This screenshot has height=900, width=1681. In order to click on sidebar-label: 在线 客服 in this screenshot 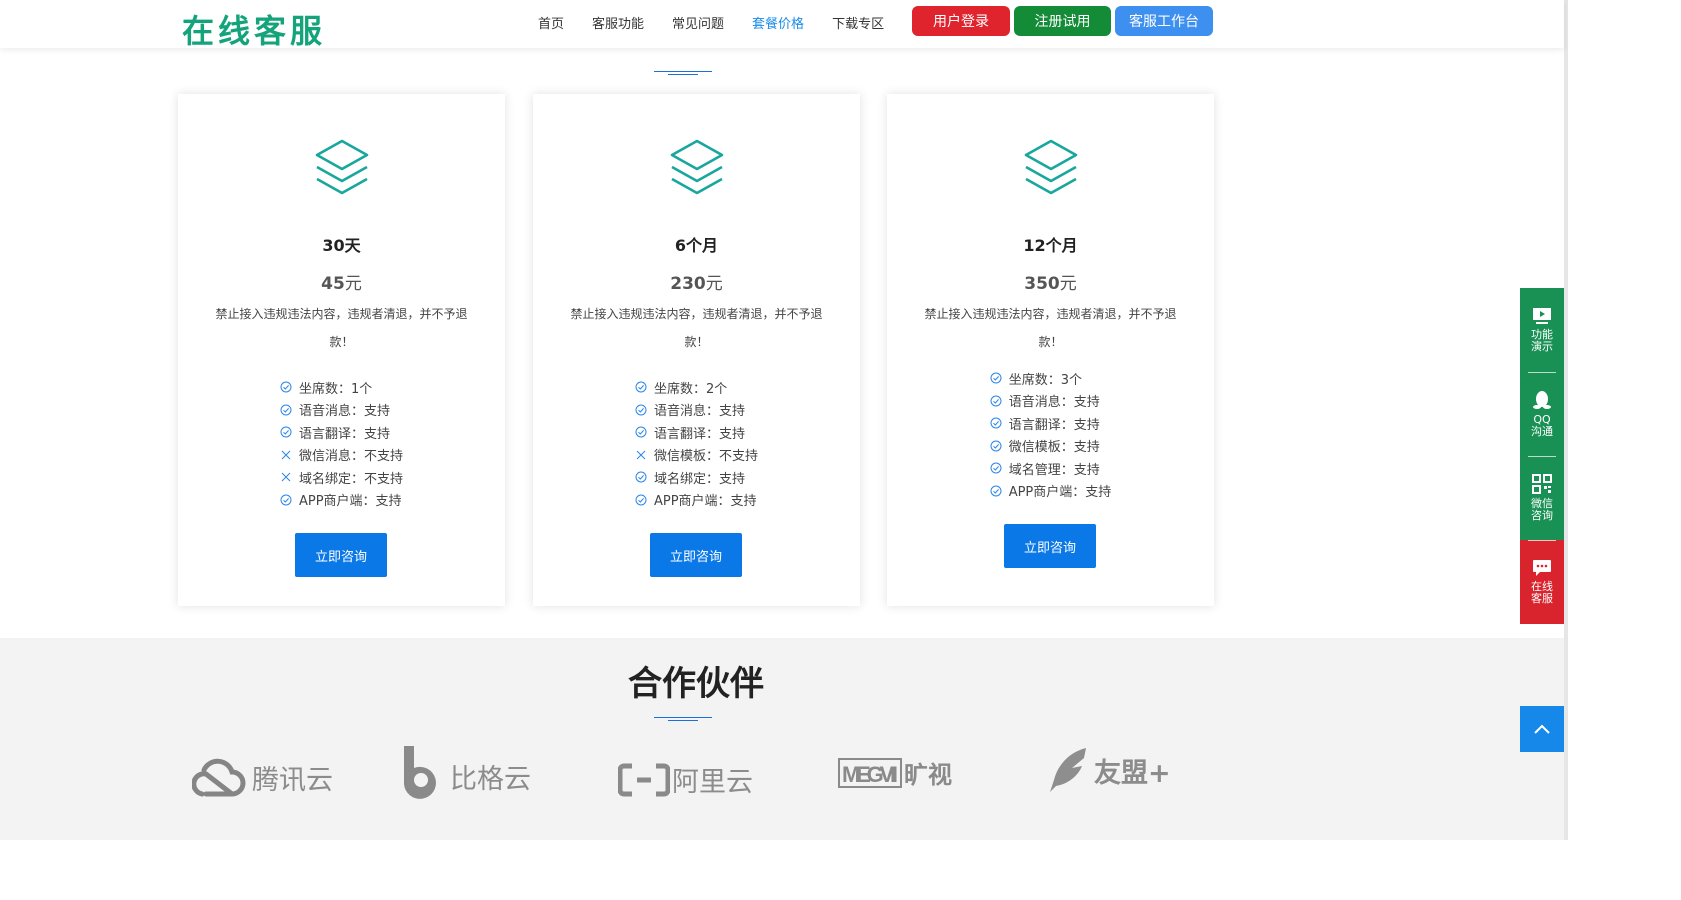, I will do `click(1542, 592)`.